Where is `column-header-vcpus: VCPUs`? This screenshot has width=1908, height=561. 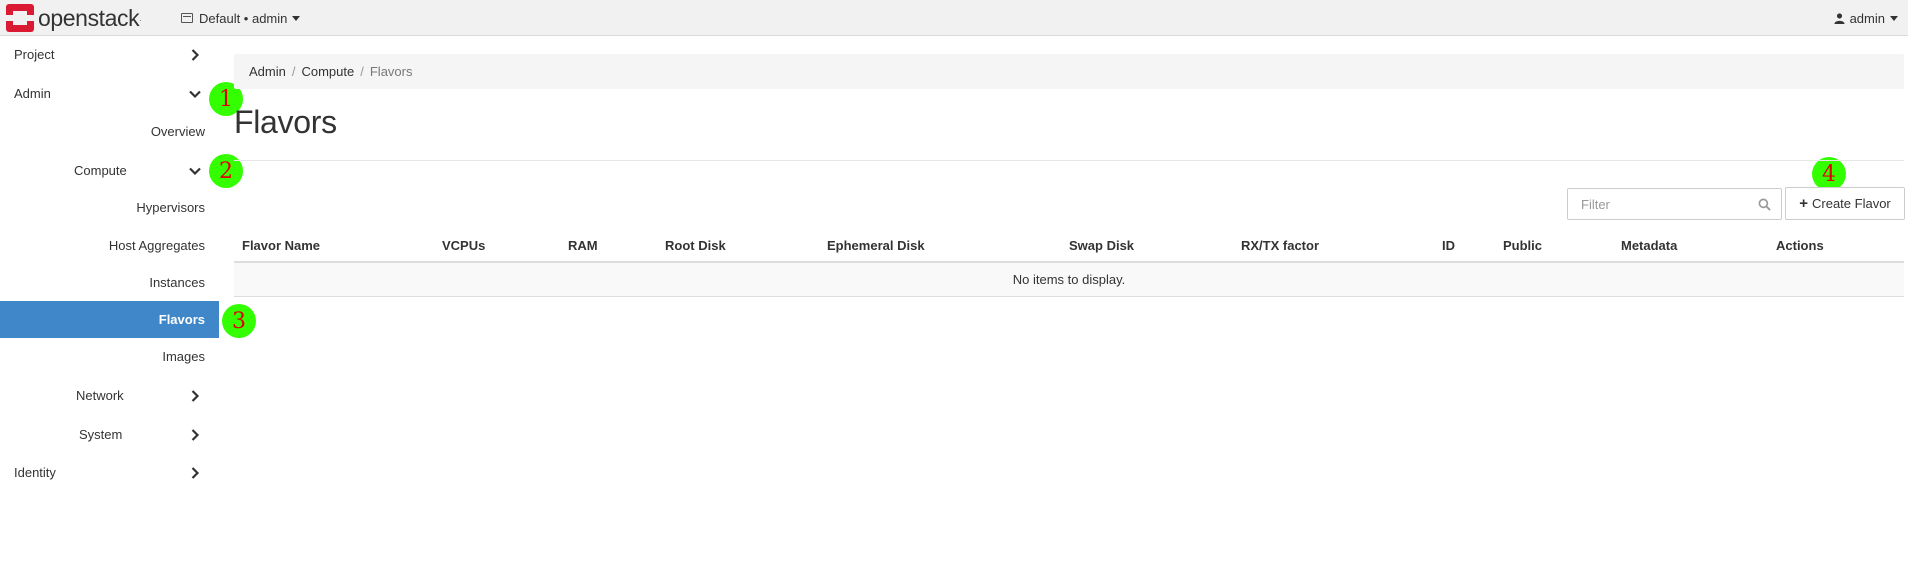
column-header-vcpus: VCPUs is located at coordinates (463, 245).